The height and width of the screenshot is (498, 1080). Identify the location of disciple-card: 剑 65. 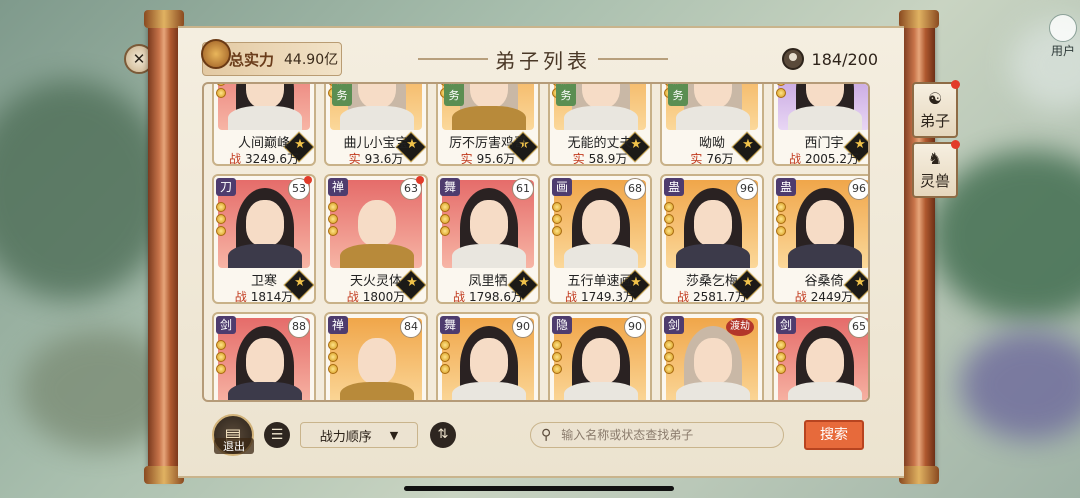
(820, 356).